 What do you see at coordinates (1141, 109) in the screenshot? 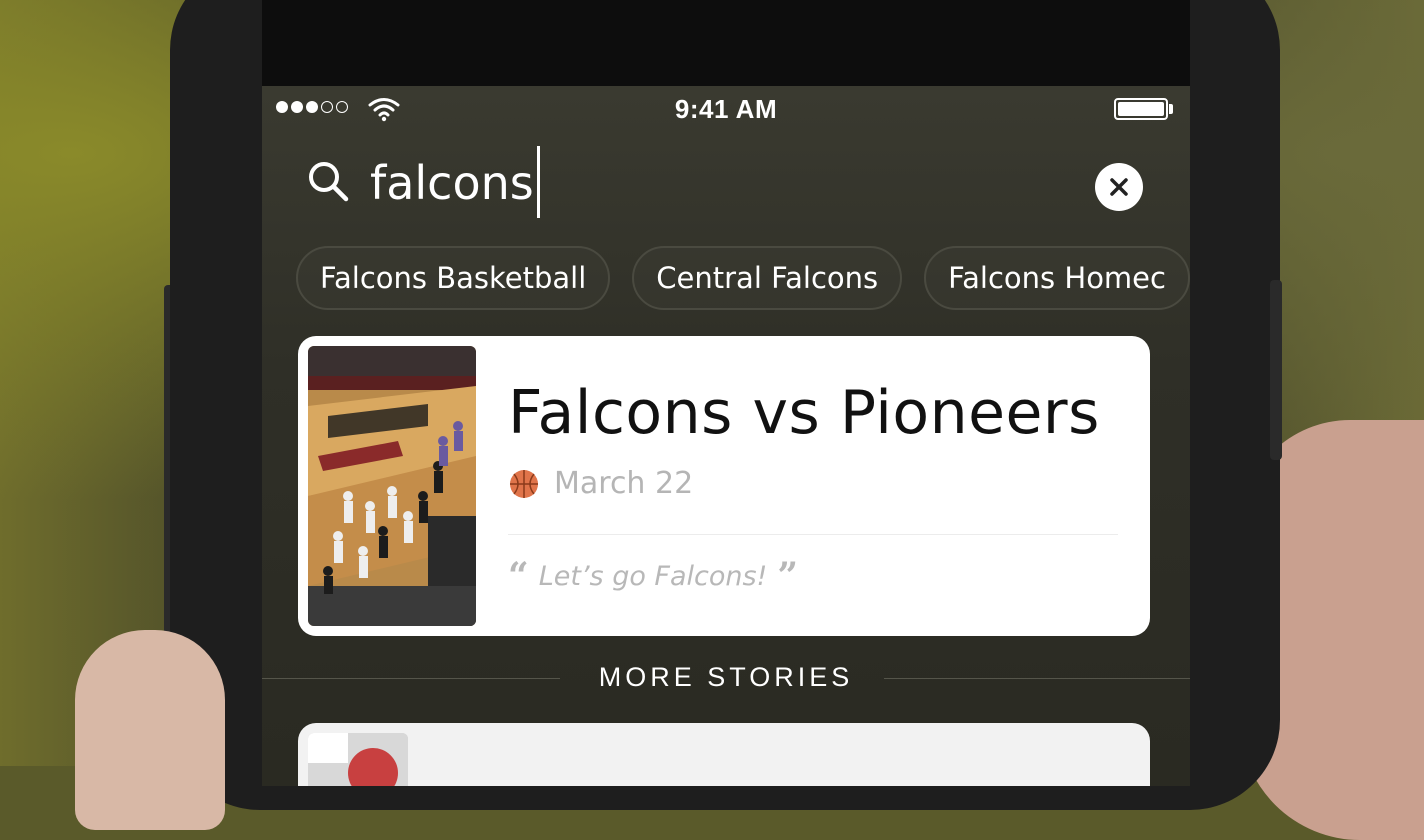
I see `battery-icon` at bounding box center [1141, 109].